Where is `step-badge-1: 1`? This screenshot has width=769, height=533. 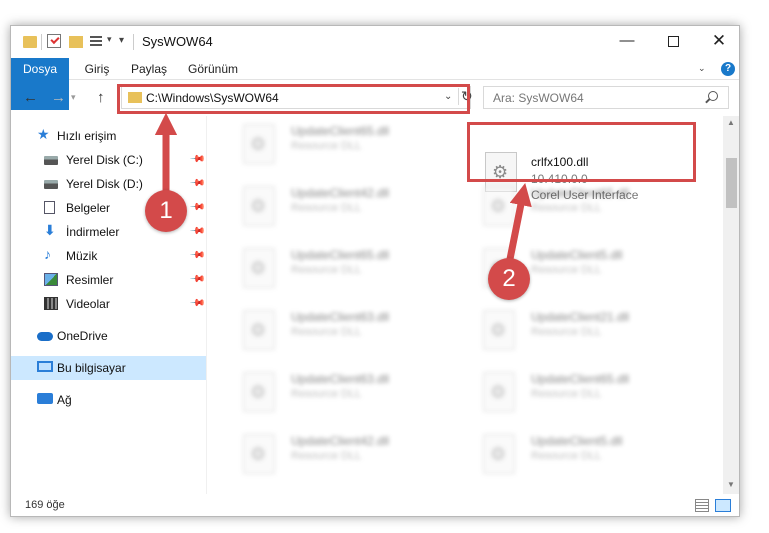 step-badge-1: 1 is located at coordinates (166, 211).